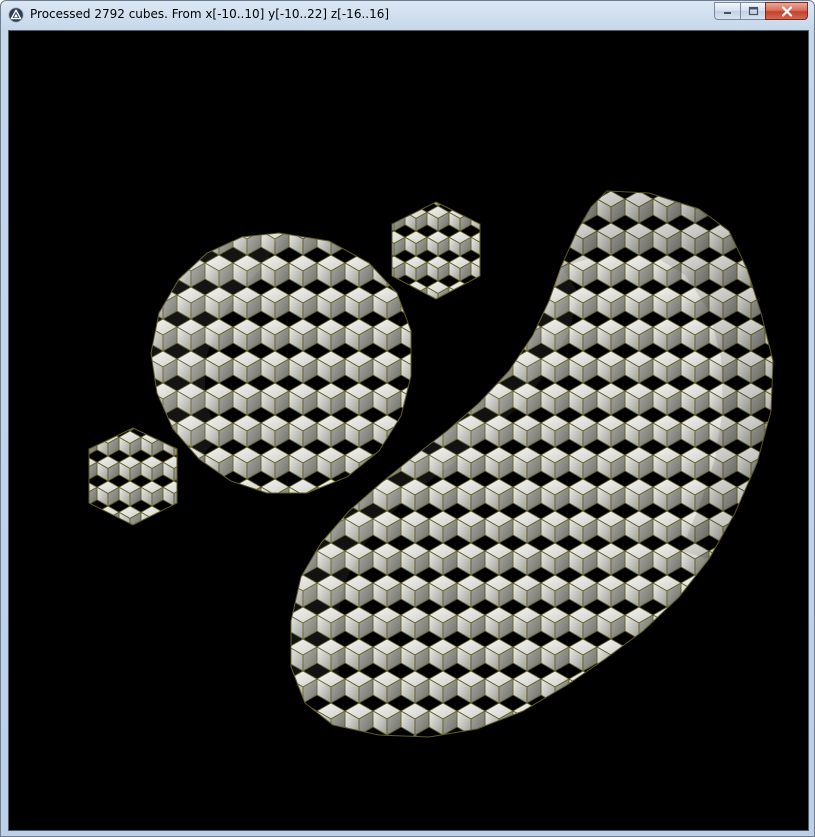 The image size is (815, 837). I want to click on minimize-button, so click(727, 11).